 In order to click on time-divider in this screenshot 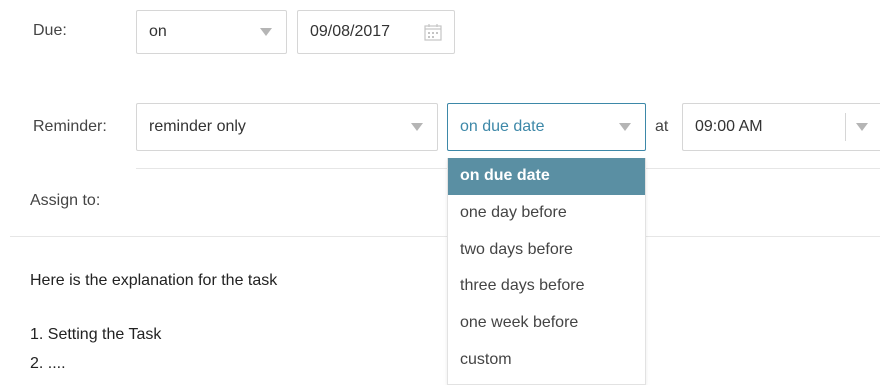, I will do `click(845, 127)`.